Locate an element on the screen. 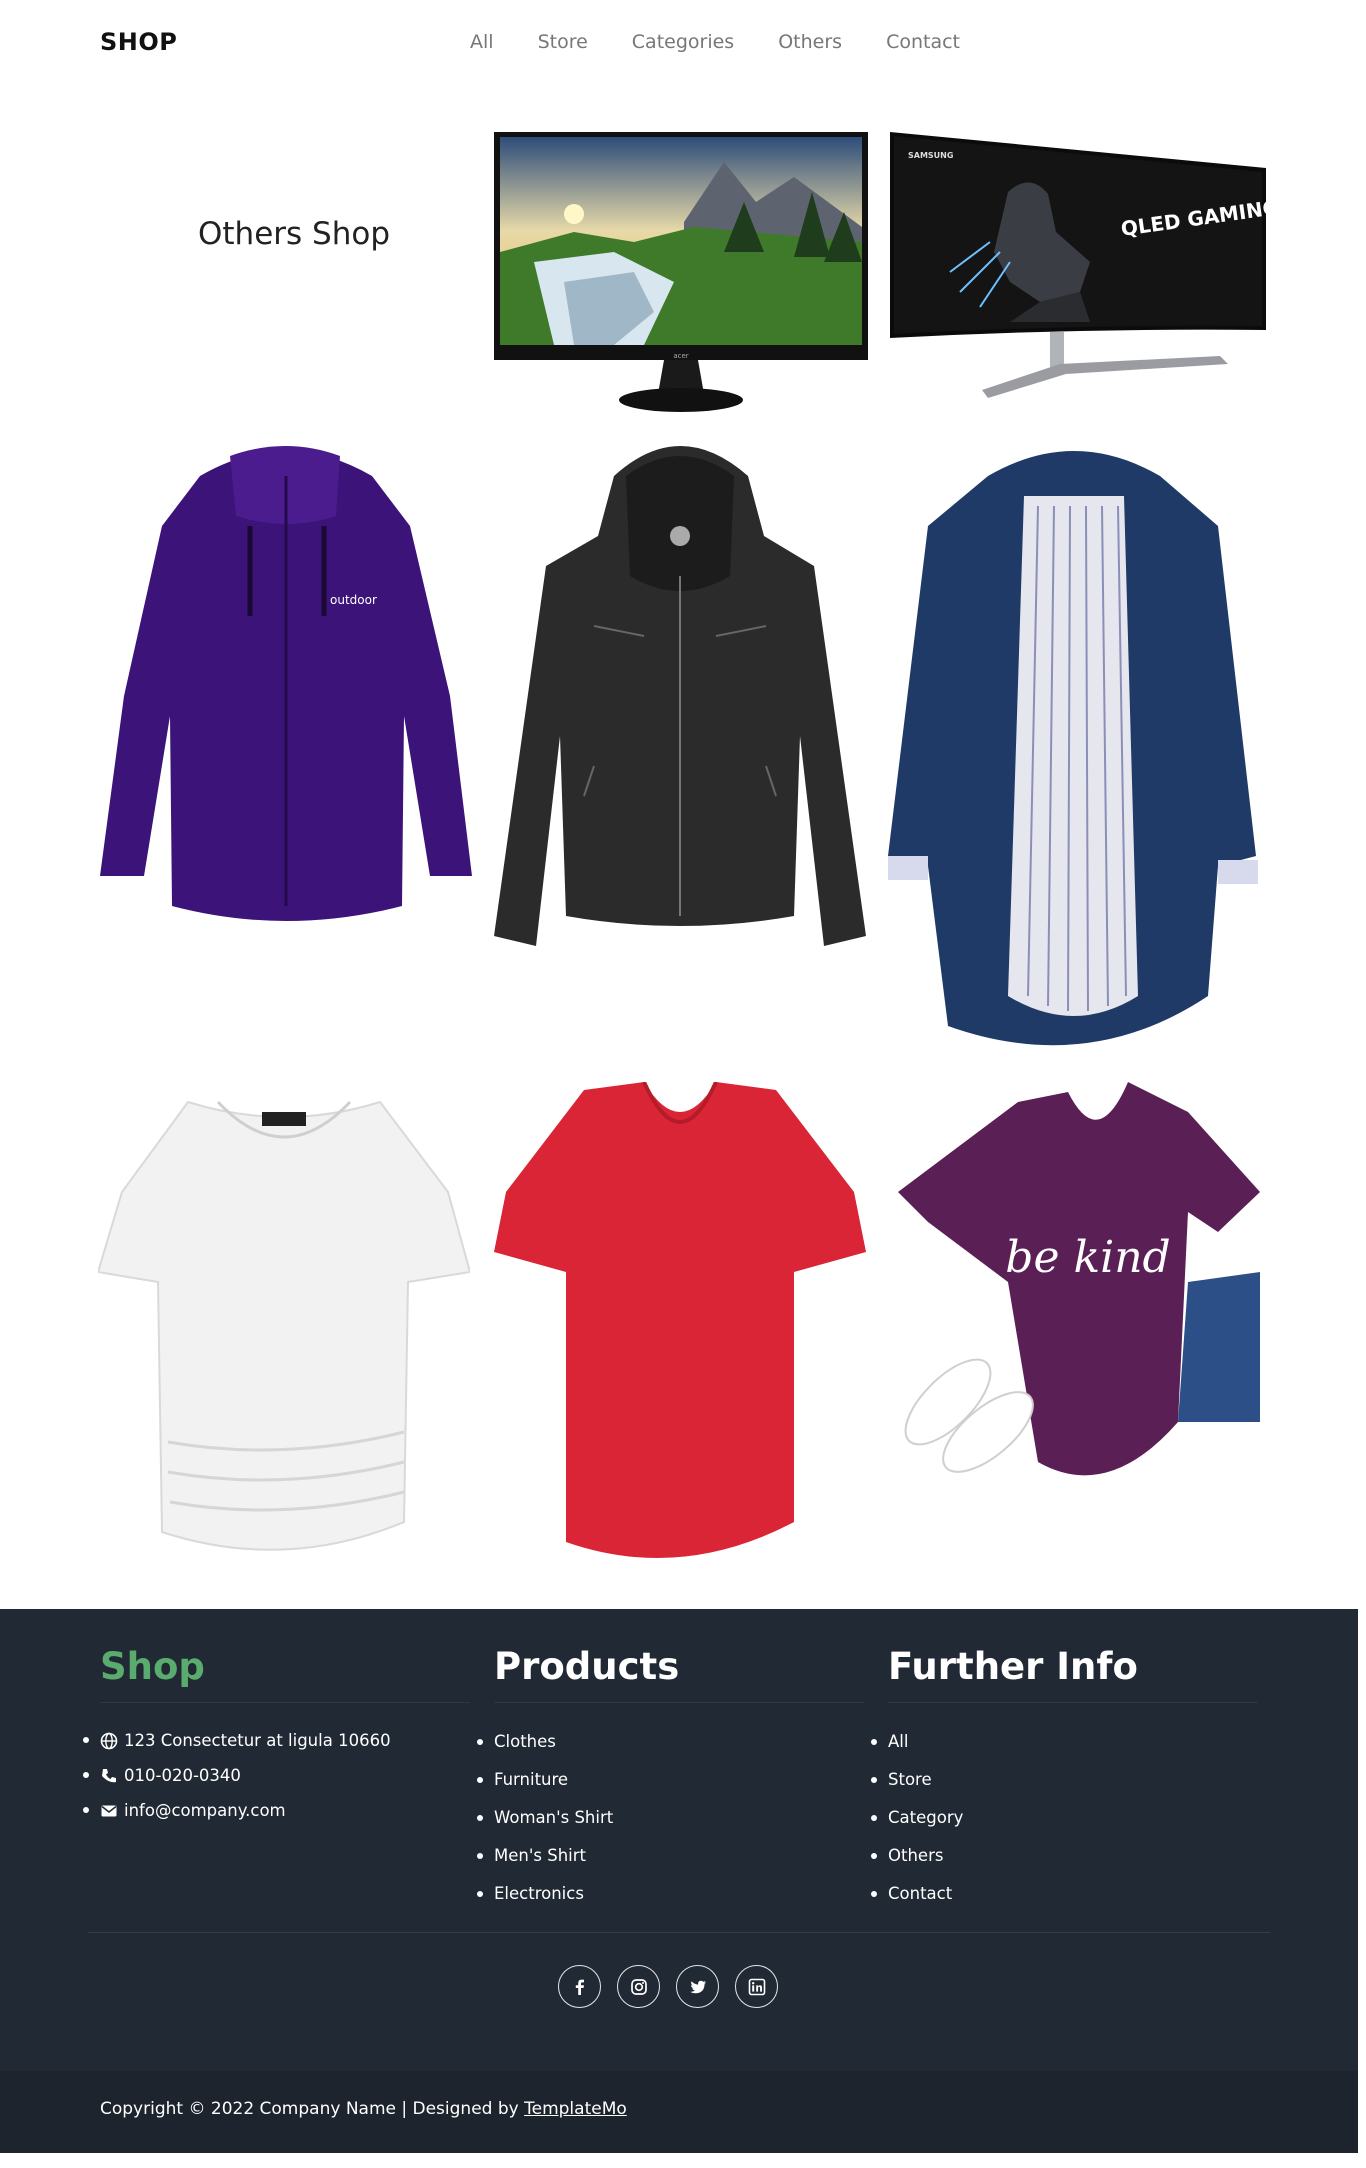  samsung-monitor-image: SAMSUNG QLED GAMING MONITOR is located at coordinates (1128, 267).